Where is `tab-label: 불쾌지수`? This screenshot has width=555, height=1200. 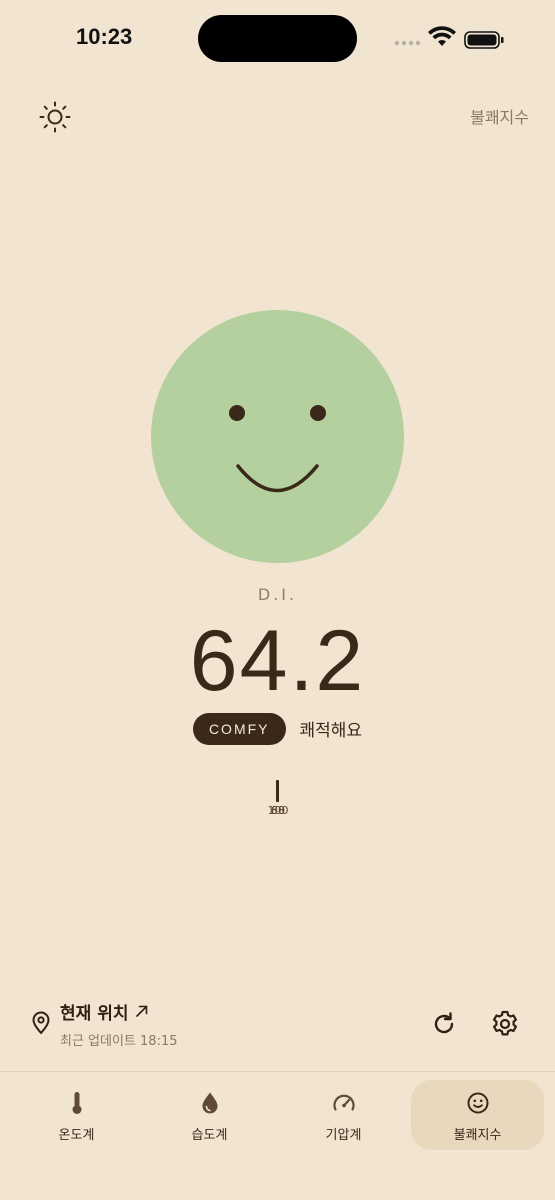 tab-label: 불쾌지수 is located at coordinates (477, 1135).